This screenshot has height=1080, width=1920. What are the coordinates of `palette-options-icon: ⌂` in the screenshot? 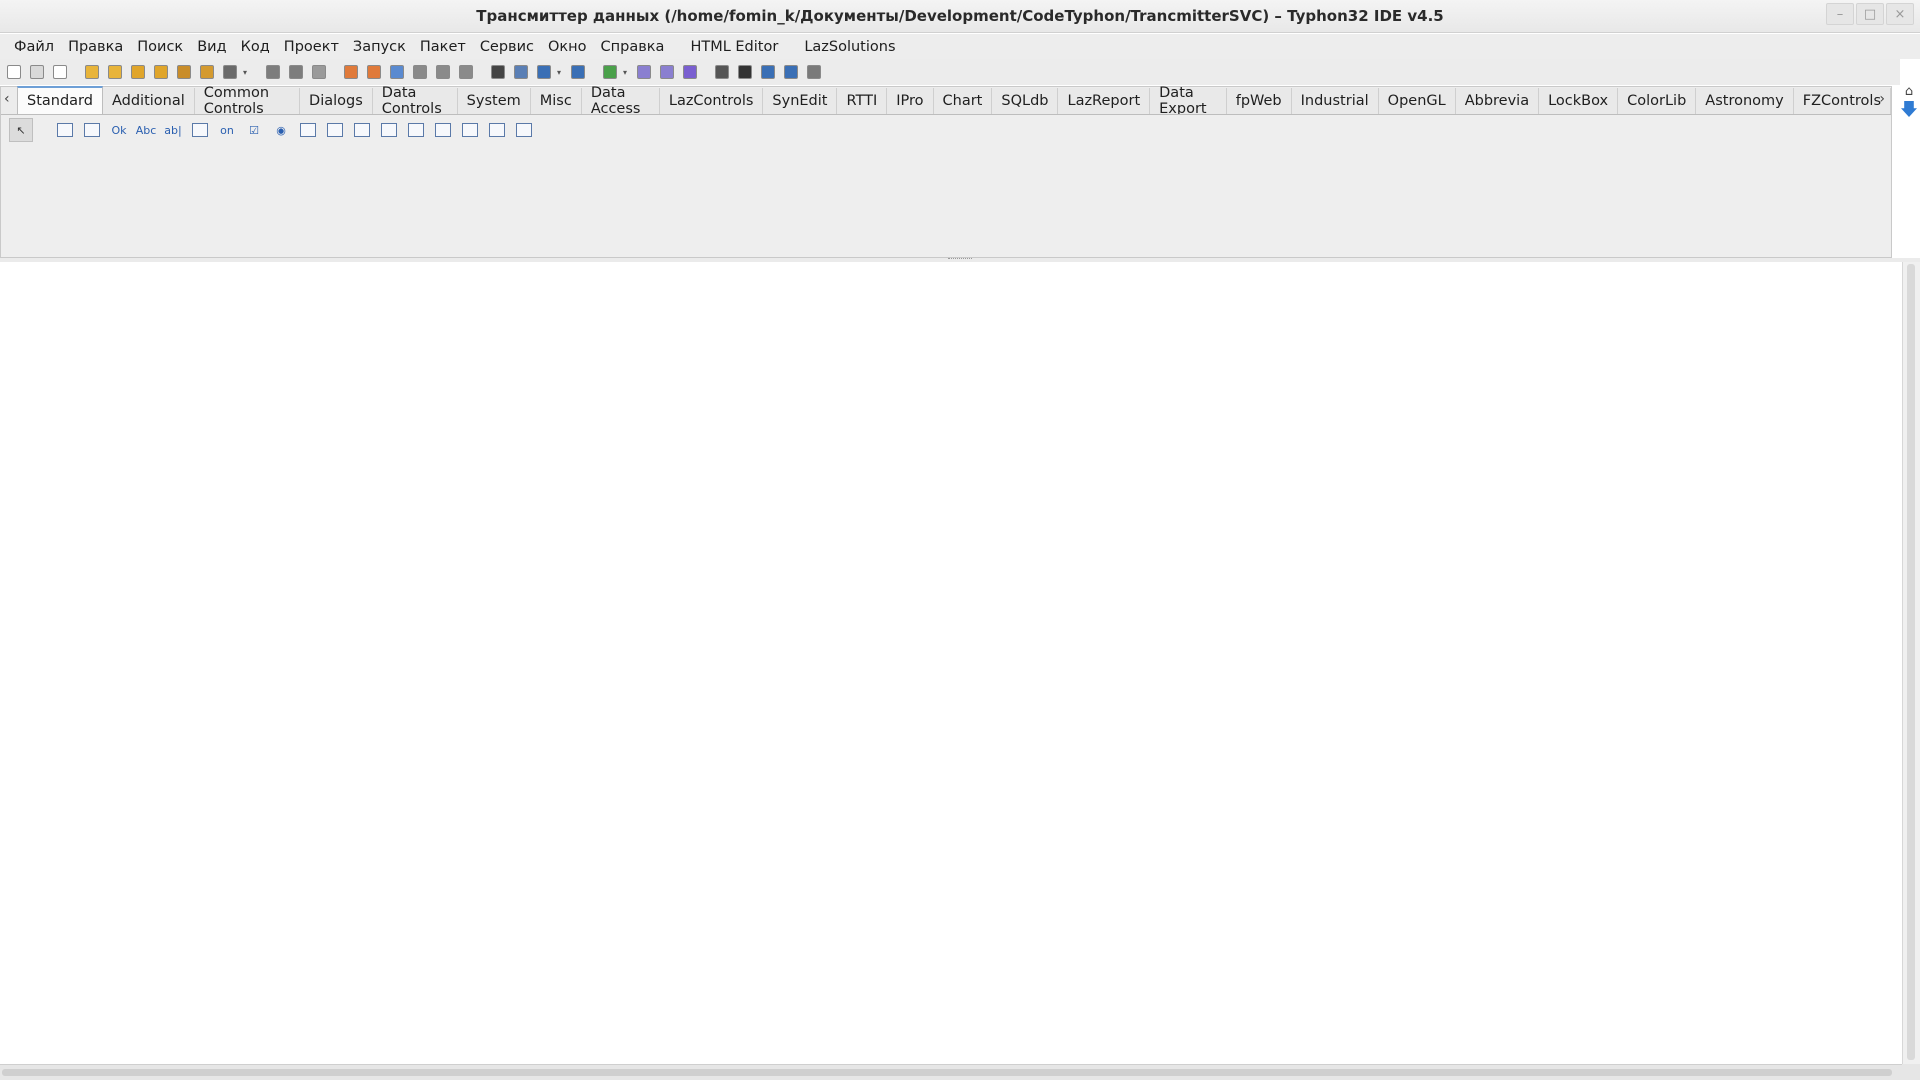 It's located at (1909, 91).